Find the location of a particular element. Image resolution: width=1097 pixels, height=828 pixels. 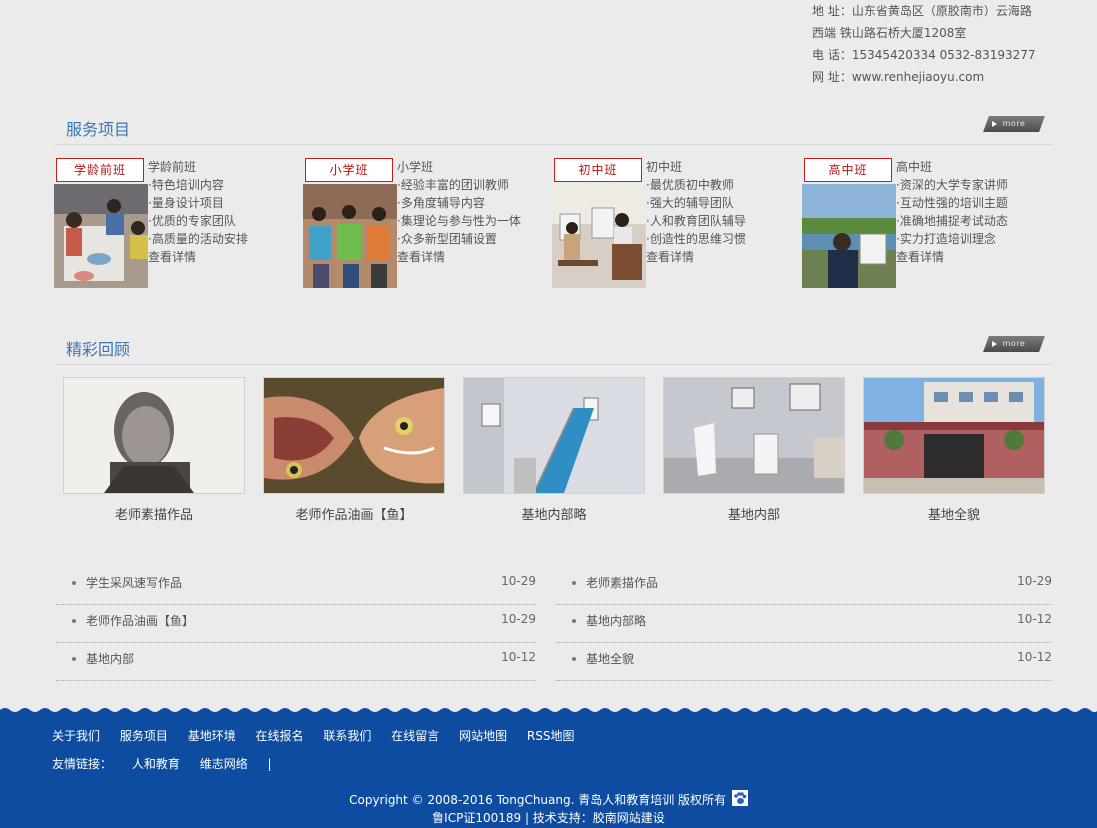

services-more-button: more is located at coordinates (1014, 124).